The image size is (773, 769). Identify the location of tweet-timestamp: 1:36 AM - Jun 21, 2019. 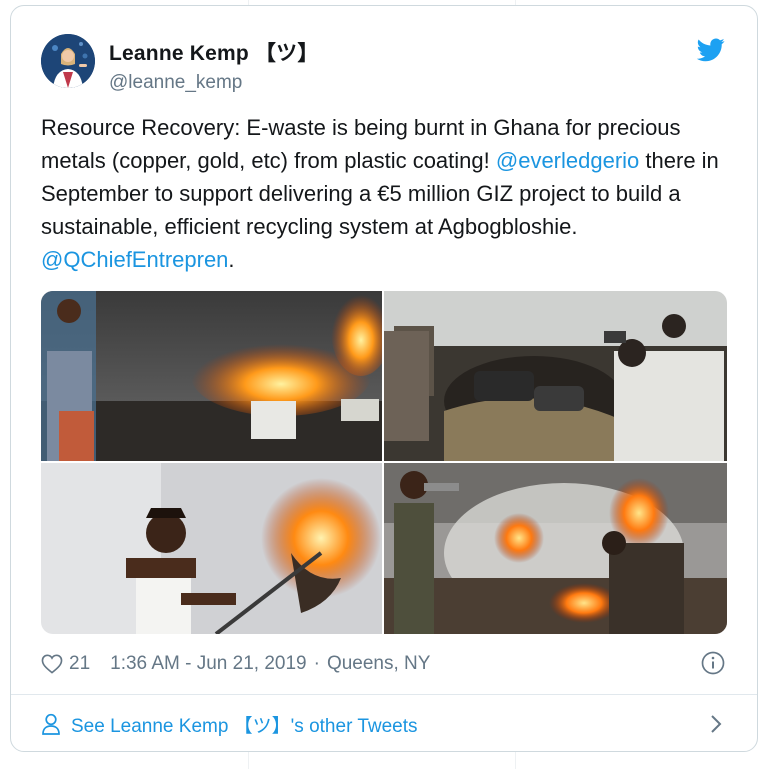
(208, 664).